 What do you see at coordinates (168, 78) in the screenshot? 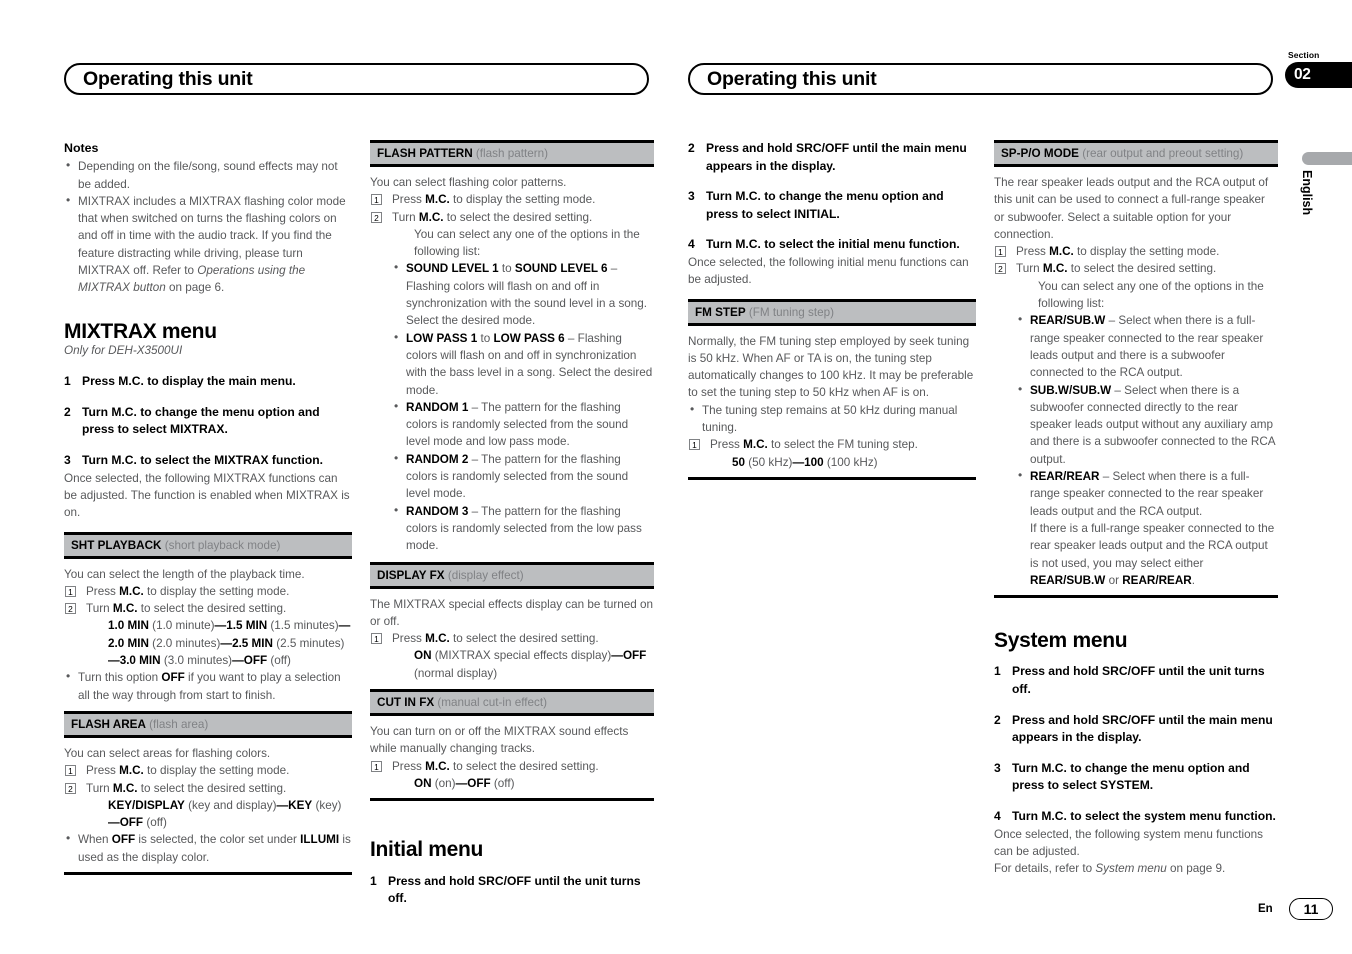
I see `header-title-left: Operating this unit` at bounding box center [168, 78].